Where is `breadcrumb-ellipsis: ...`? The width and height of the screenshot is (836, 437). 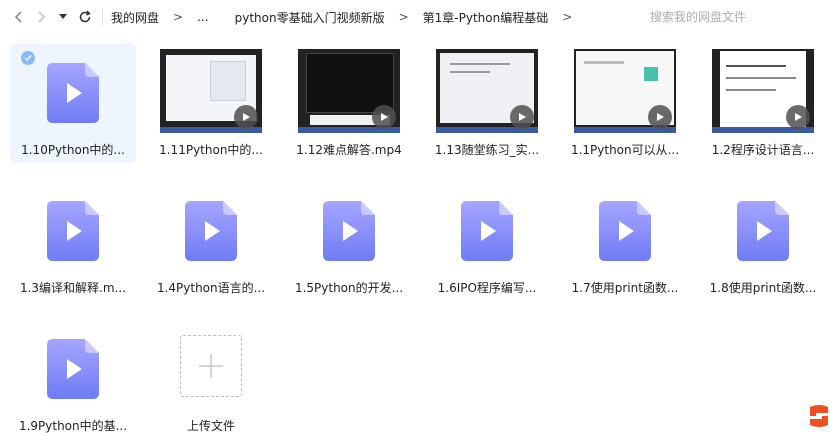 breadcrumb-ellipsis: ... is located at coordinates (202, 17).